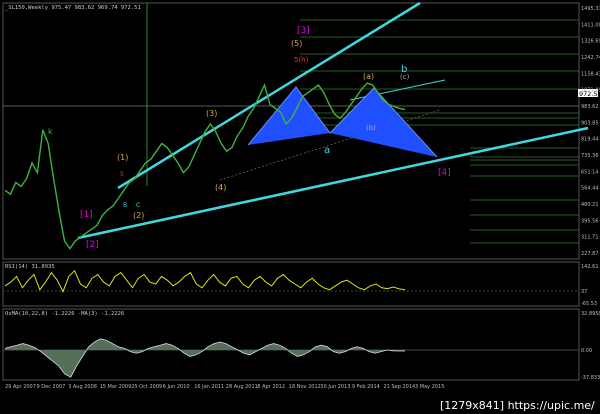 This screenshot has width=600, height=414. I want to click on price-tick-label: 651.14, so click(590, 172).